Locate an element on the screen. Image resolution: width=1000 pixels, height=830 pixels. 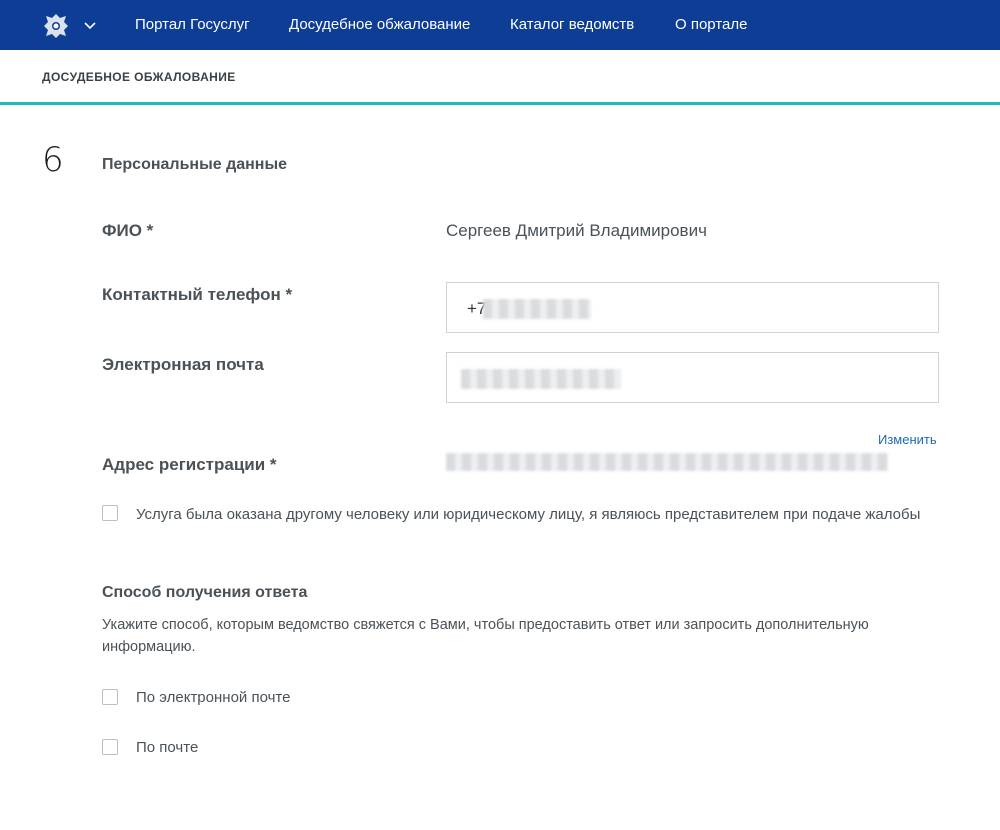
redacted-address is located at coordinates (667, 462).